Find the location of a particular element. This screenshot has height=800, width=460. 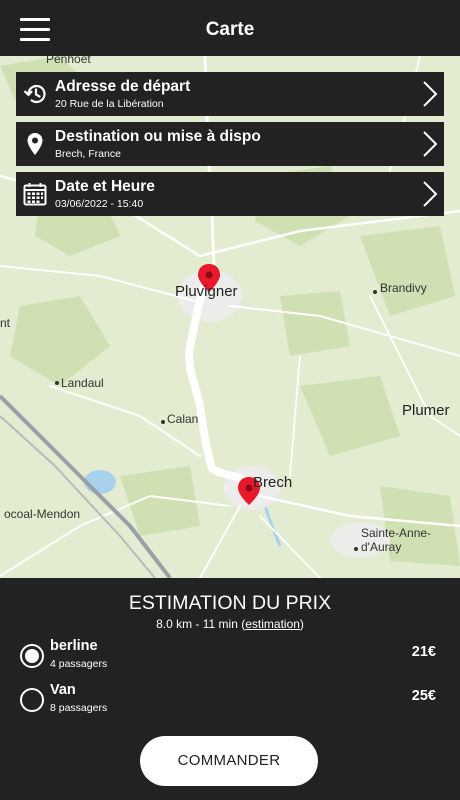

map-label-penhoet: Penhoët is located at coordinates (68, 61).